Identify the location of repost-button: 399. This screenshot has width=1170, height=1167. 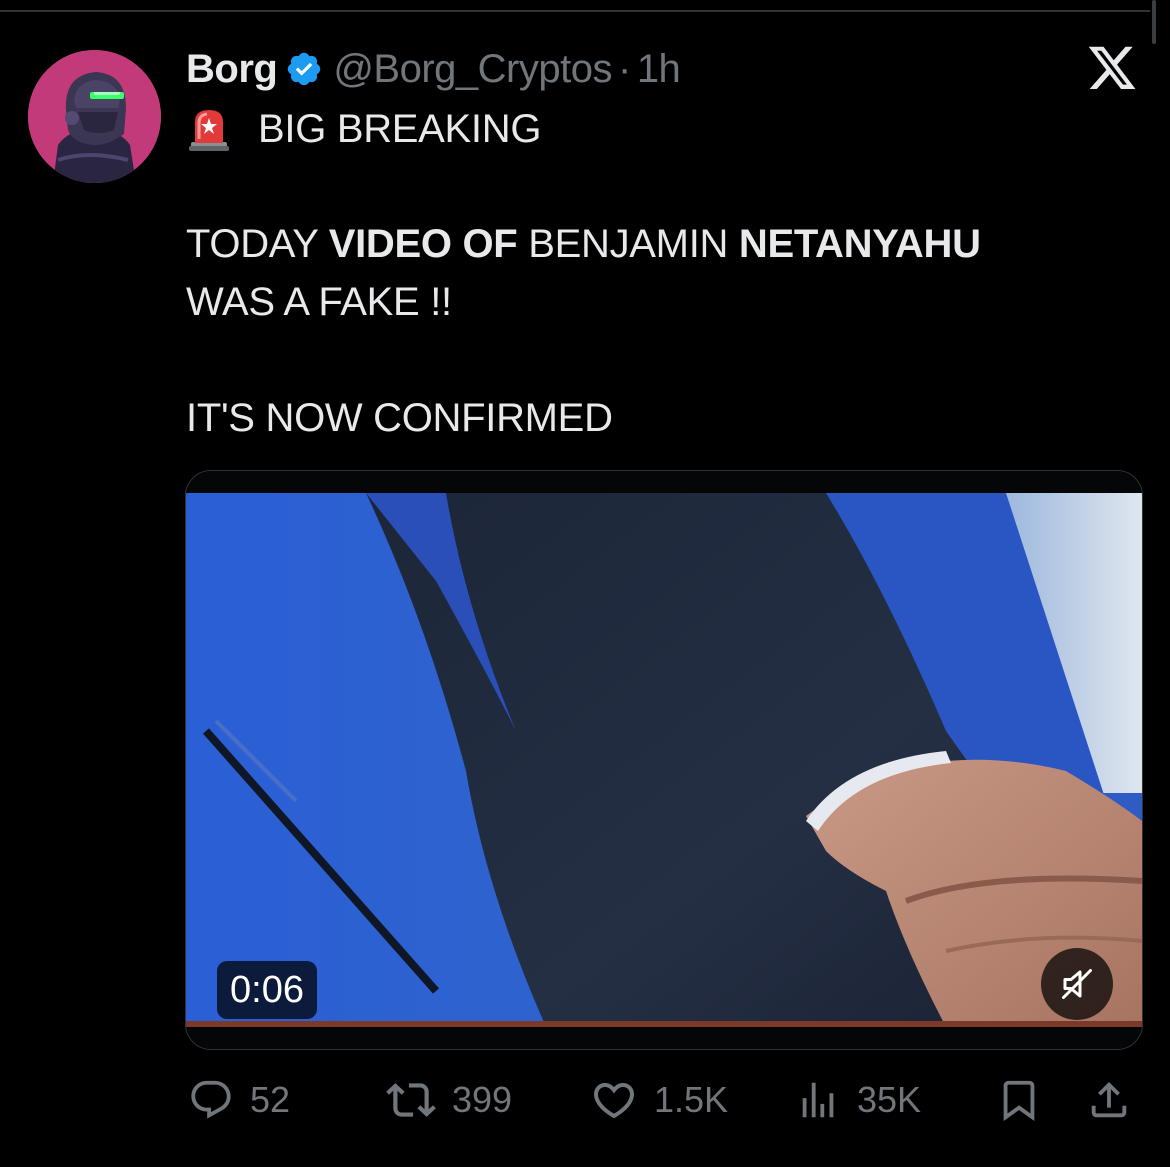
(449, 1100).